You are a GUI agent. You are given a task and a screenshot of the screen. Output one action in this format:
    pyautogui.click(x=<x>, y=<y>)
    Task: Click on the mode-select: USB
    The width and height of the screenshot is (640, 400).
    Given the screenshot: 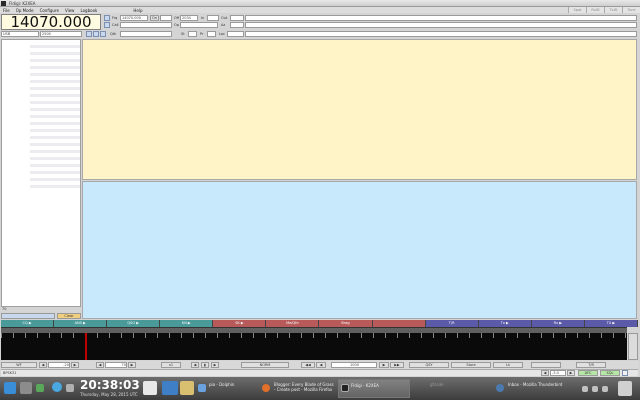 What is the action you would take?
    pyautogui.click(x=20, y=34)
    